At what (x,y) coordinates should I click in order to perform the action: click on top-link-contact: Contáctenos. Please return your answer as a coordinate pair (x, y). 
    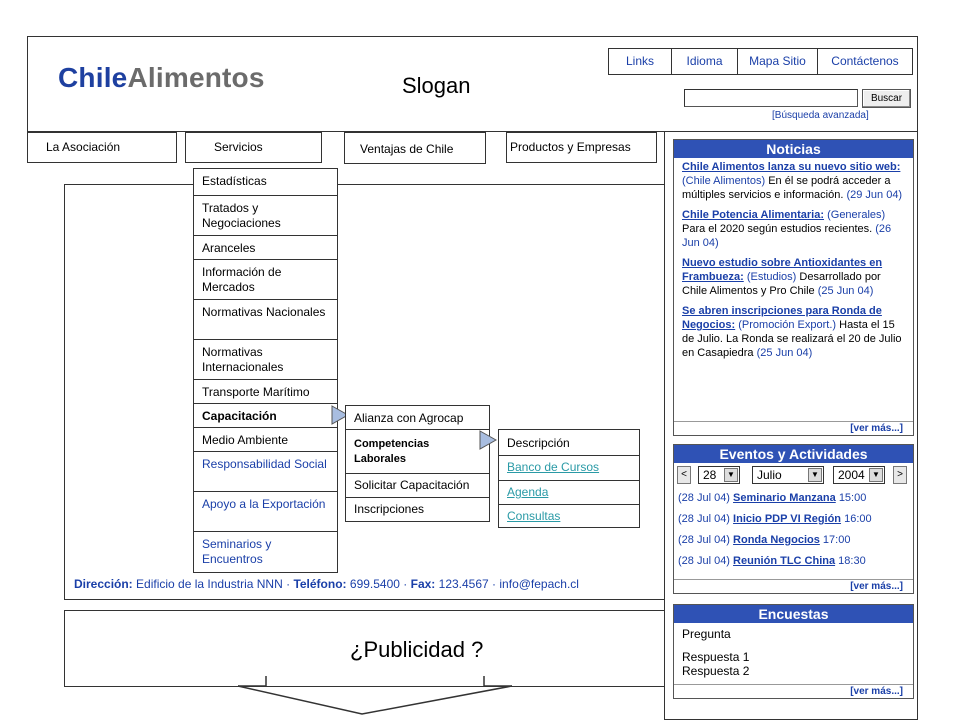
    Looking at the image, I should click on (865, 61).